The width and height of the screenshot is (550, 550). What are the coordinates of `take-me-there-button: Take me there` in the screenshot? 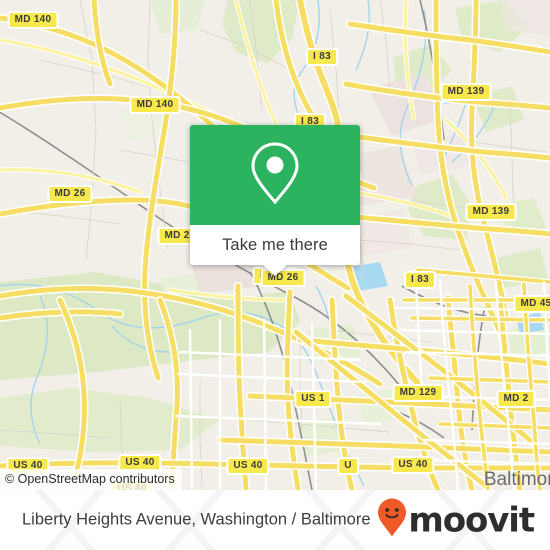 It's located at (275, 250).